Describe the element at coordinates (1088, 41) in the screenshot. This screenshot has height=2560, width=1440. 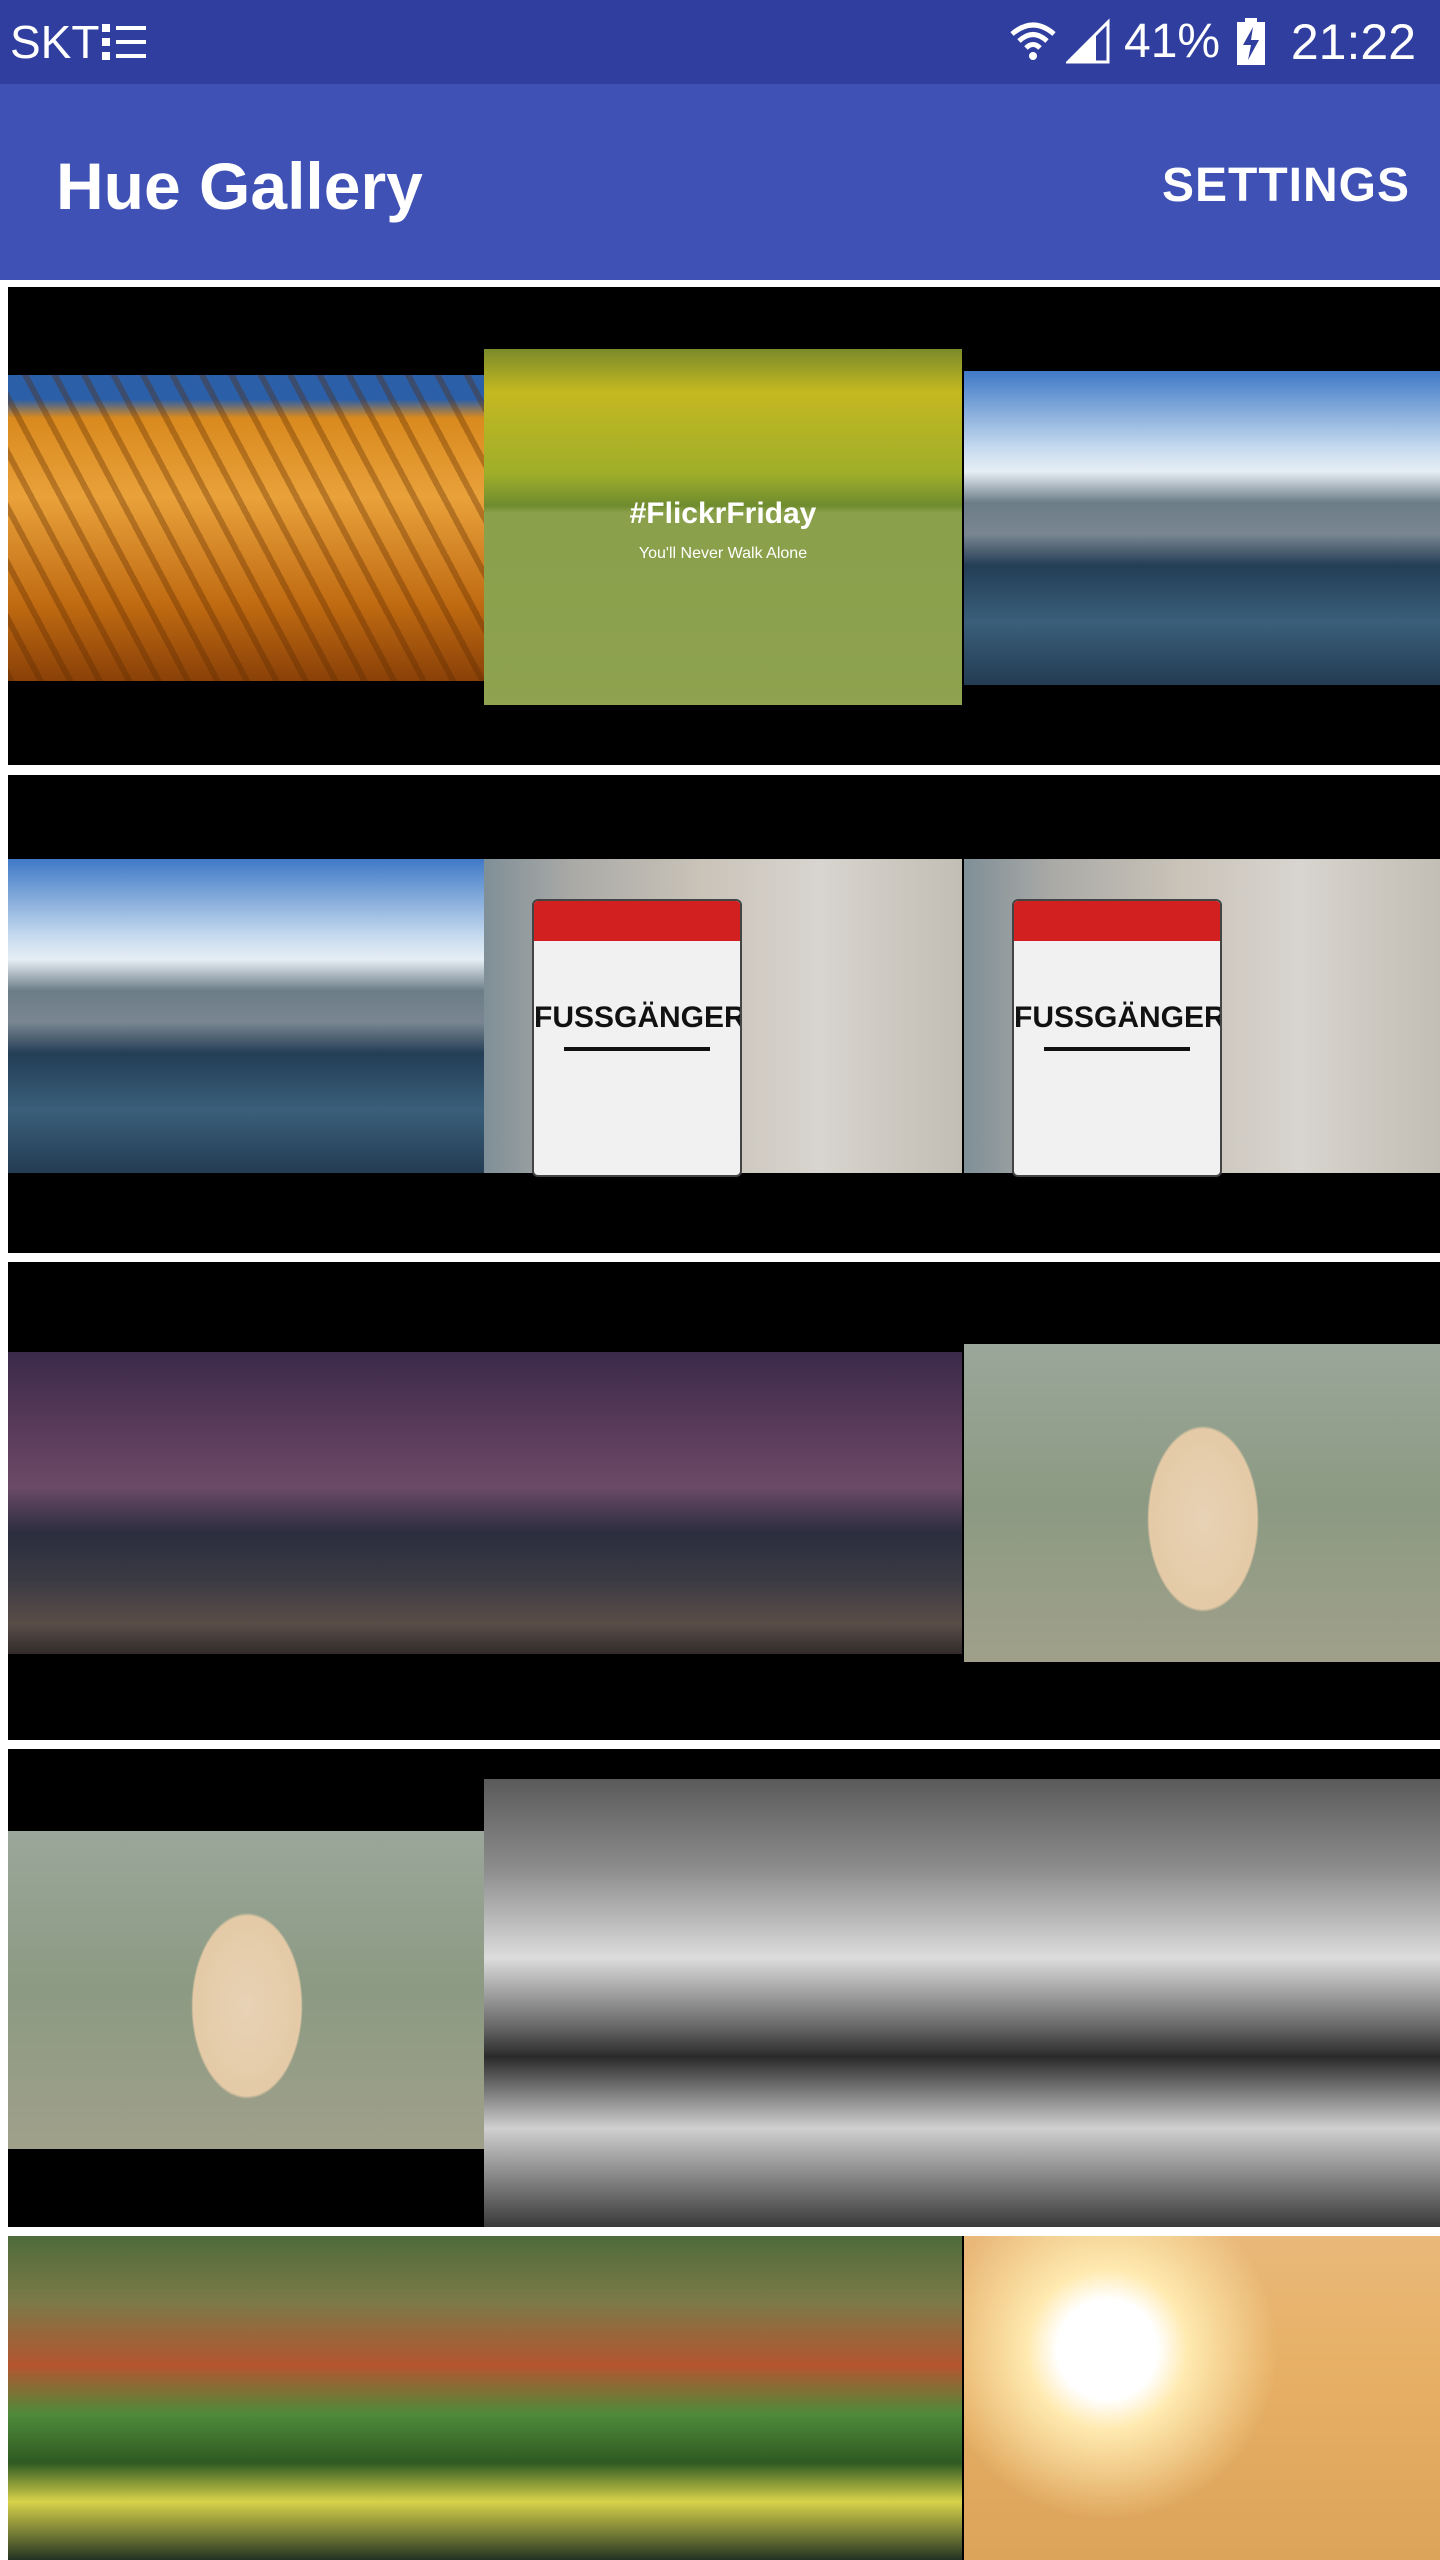
I see `signal-icon` at that location.